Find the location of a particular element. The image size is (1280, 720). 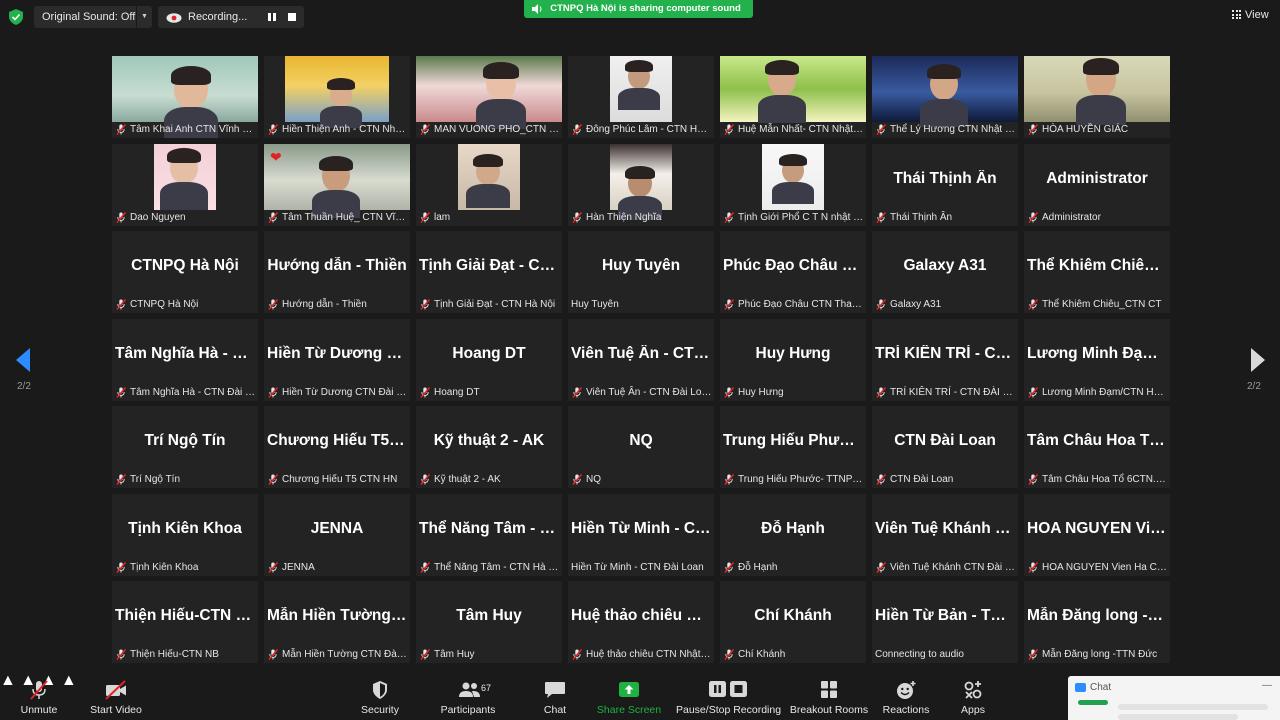

participant-tile: NQ NQ is located at coordinates (641, 447).